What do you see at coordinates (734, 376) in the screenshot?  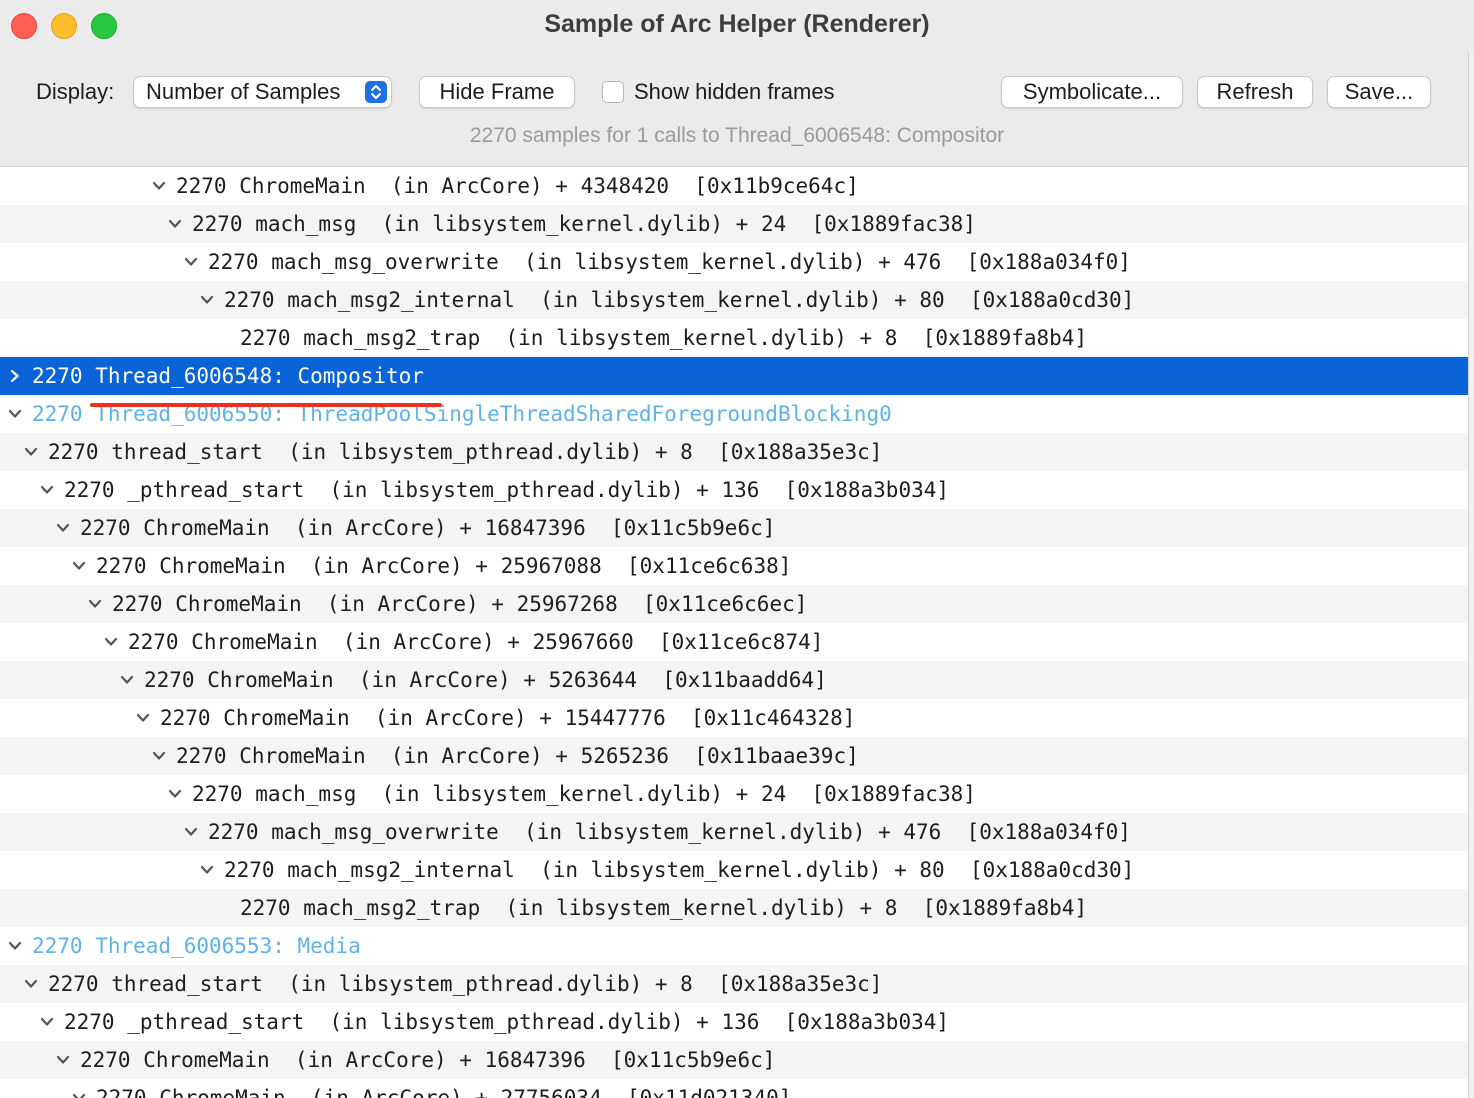 I see `thread-row: 2270 Thread_6006548: Compositor` at bounding box center [734, 376].